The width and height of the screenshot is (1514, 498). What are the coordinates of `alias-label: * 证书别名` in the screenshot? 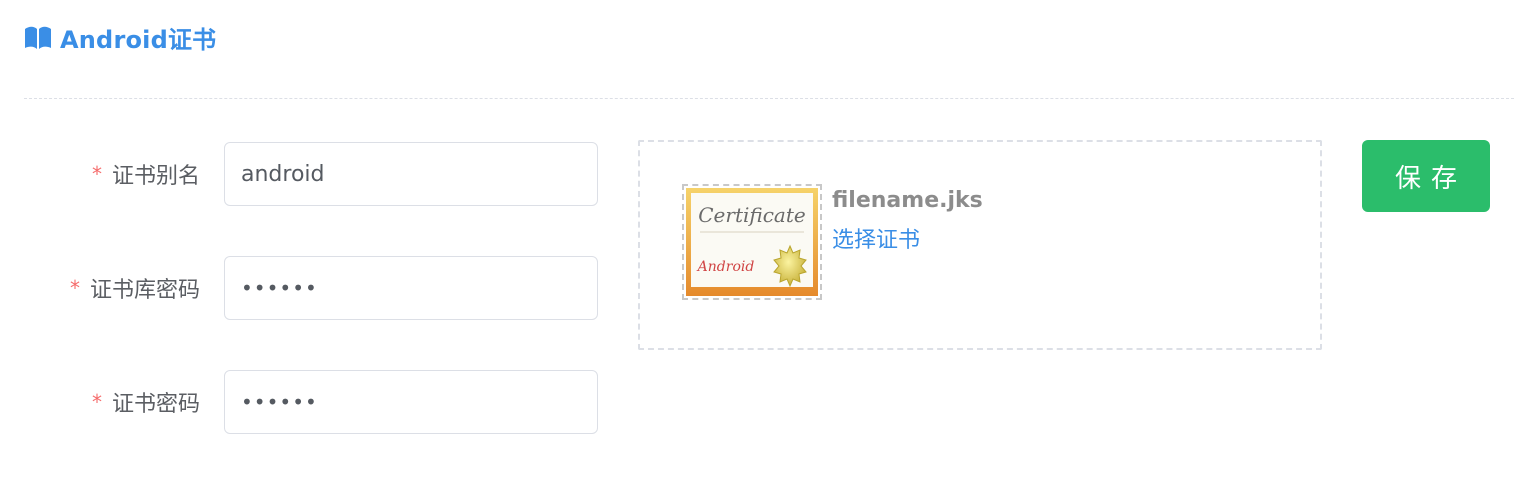 It's located at (146, 174).